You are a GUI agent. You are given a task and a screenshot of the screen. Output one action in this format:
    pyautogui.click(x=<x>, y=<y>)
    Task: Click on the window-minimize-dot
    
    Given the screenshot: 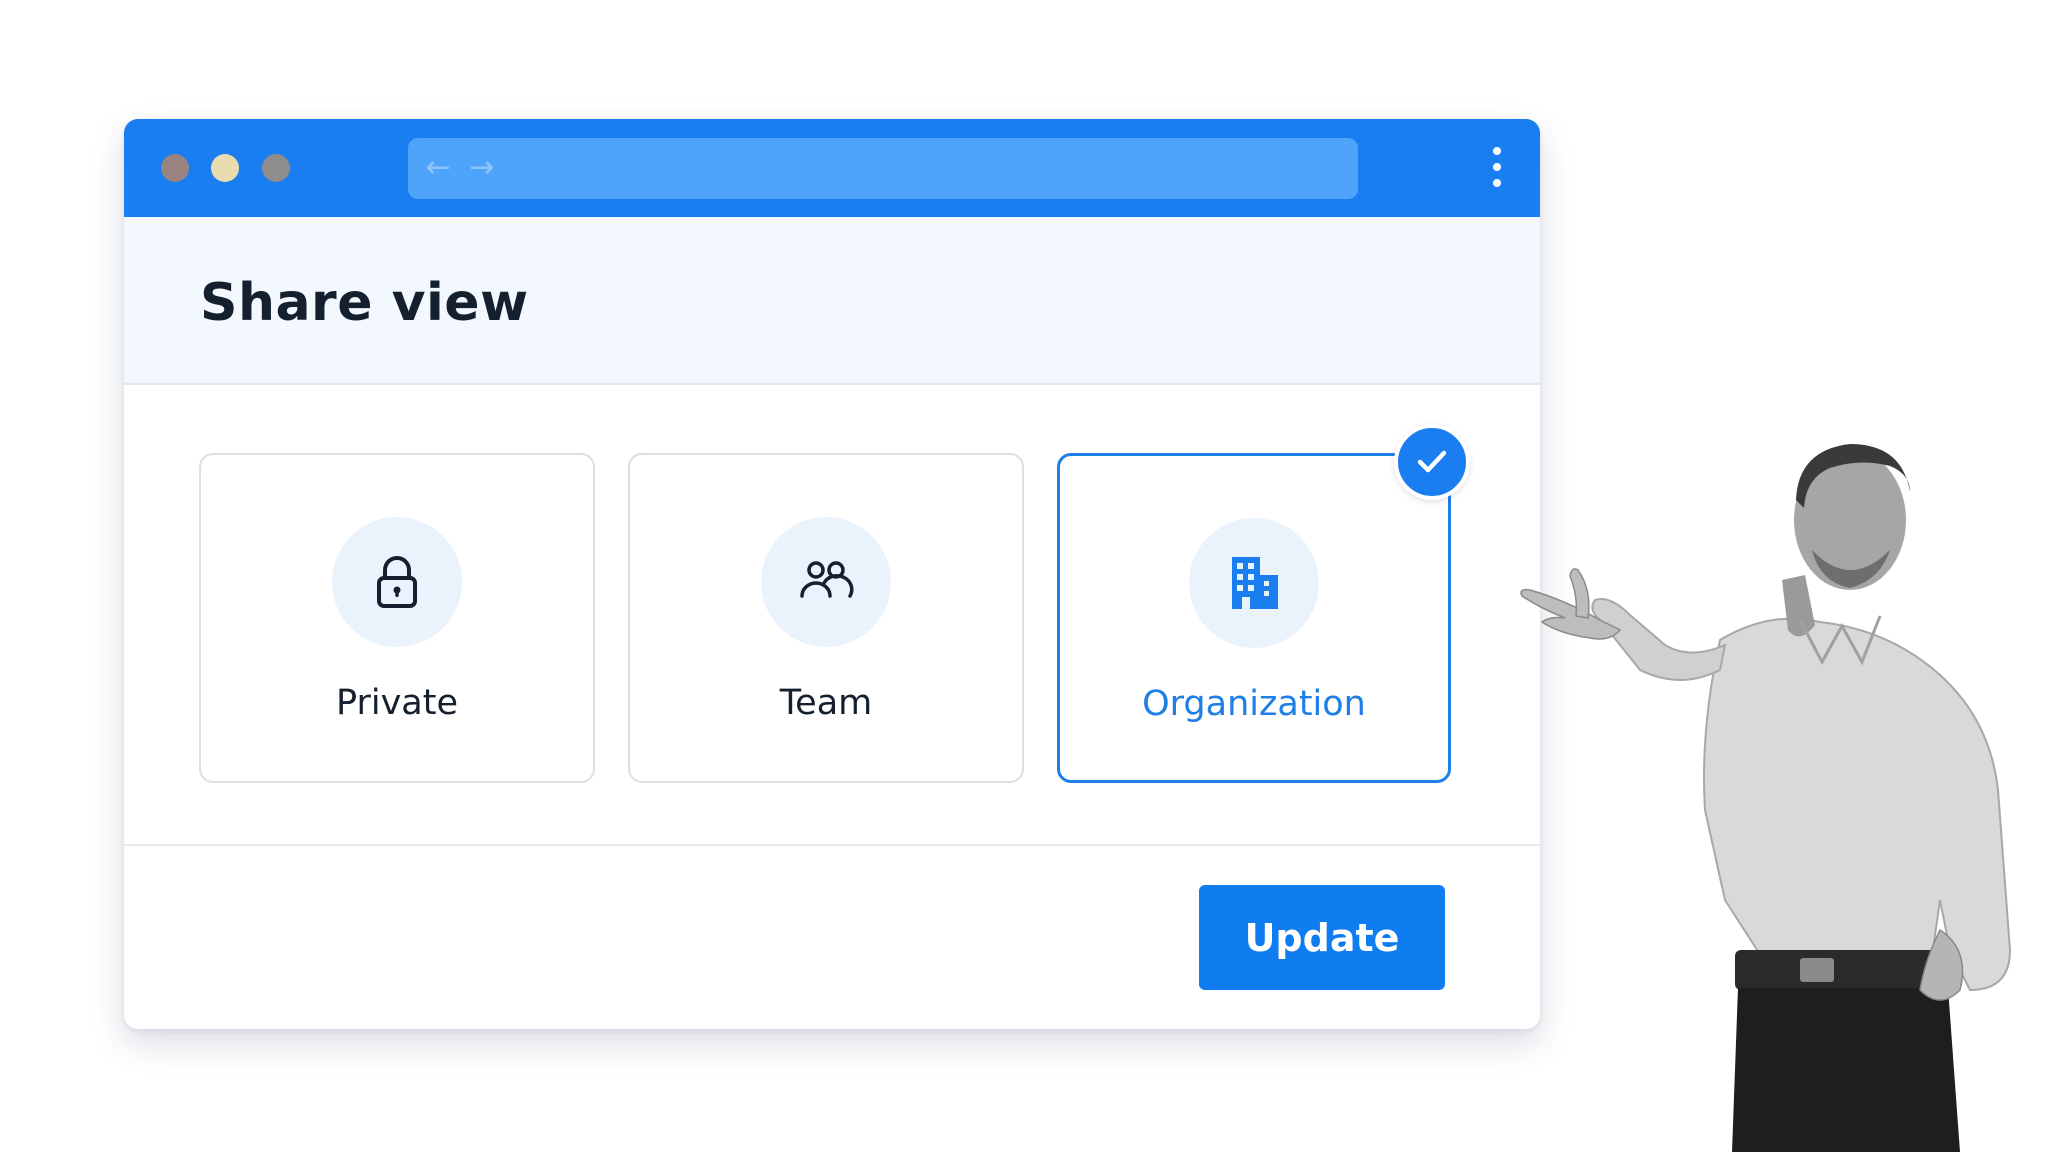 What is the action you would take?
    pyautogui.click(x=225, y=168)
    